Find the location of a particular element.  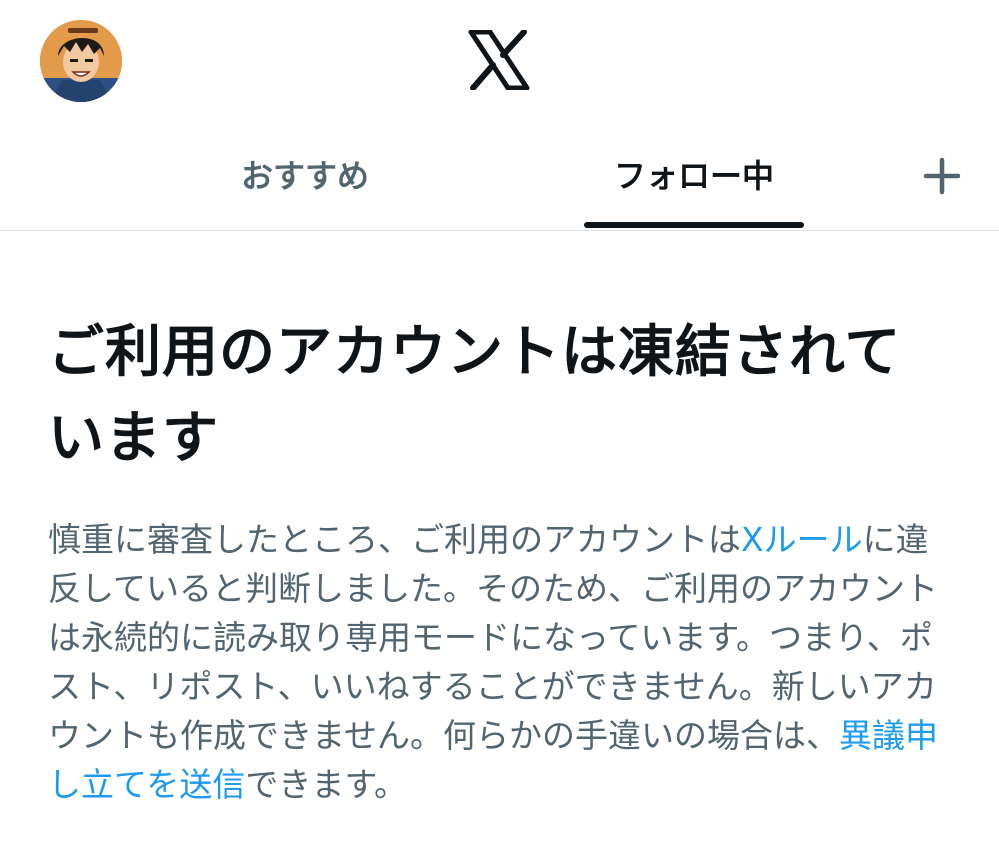

tab-recommended: おすすめ is located at coordinates (305, 174).